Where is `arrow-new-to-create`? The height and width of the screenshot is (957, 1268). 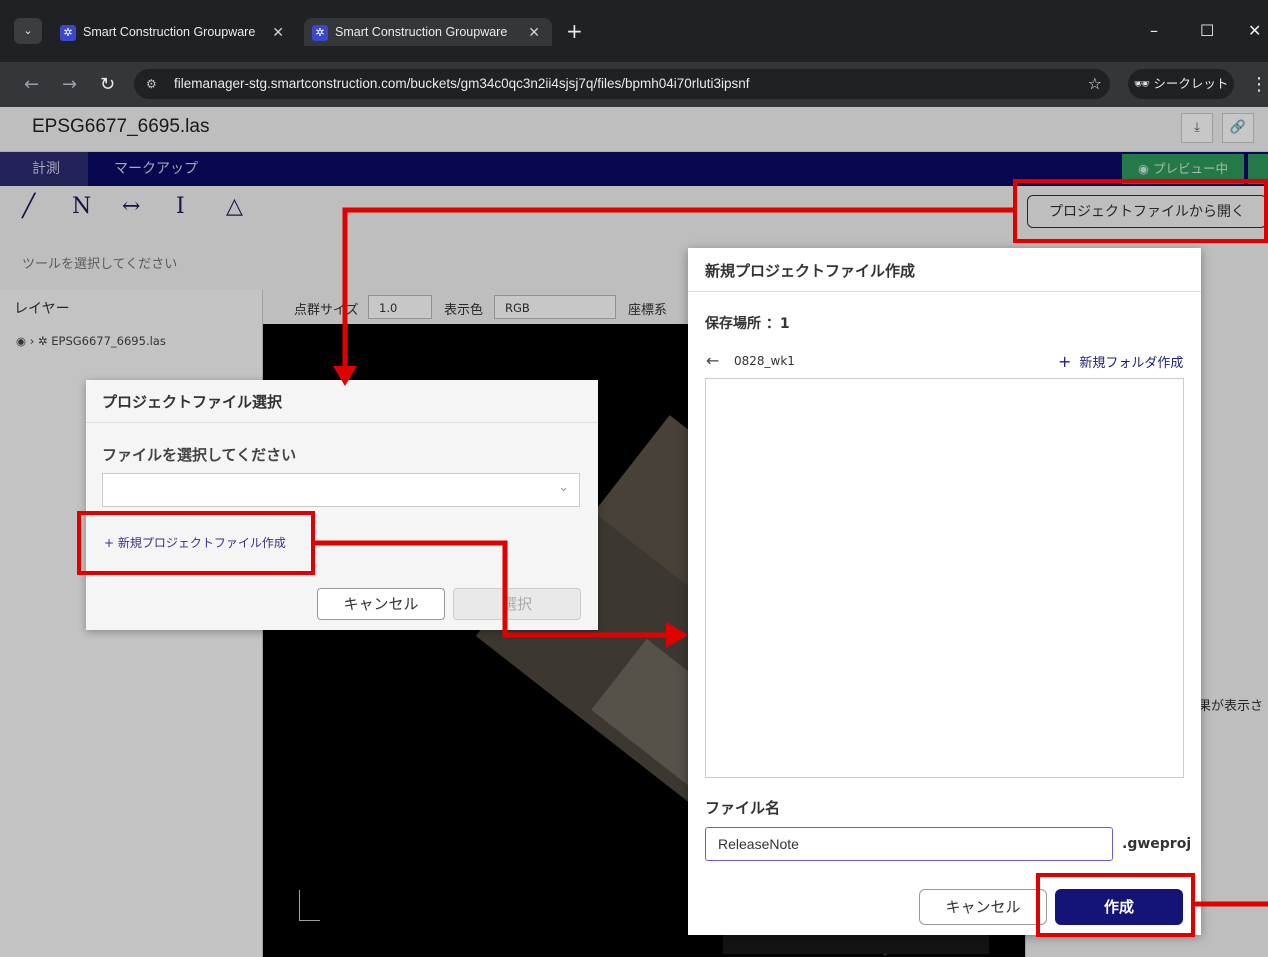
arrow-new-to-create is located at coordinates (492, 589).